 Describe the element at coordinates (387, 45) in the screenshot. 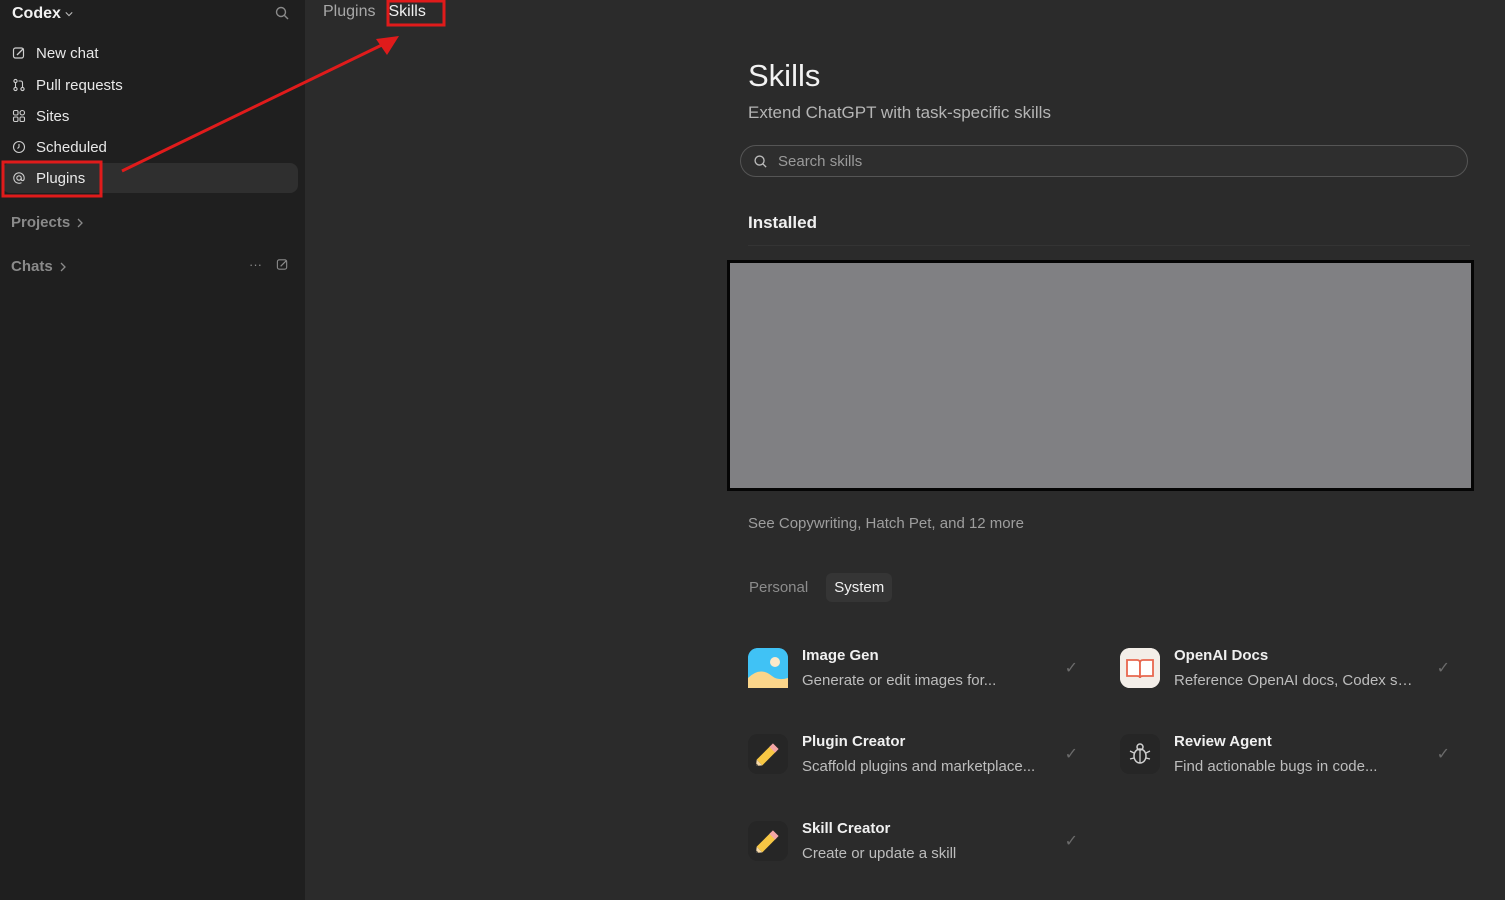

I see `arrowhead-icon` at that location.